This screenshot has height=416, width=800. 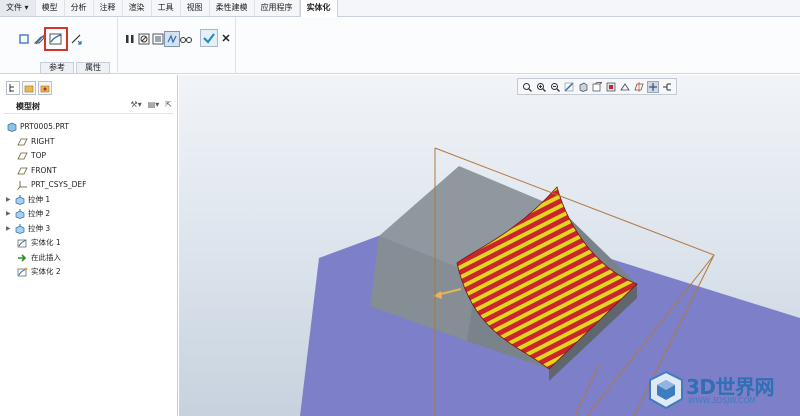 What do you see at coordinates (177, 45) in the screenshot?
I see `ribbon-group-controls` at bounding box center [177, 45].